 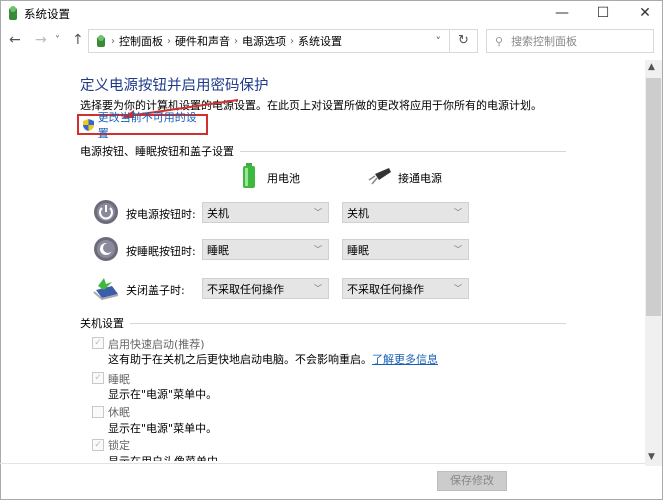 What do you see at coordinates (98, 378) in the screenshot?
I see `sleep-checkbox: ✓` at bounding box center [98, 378].